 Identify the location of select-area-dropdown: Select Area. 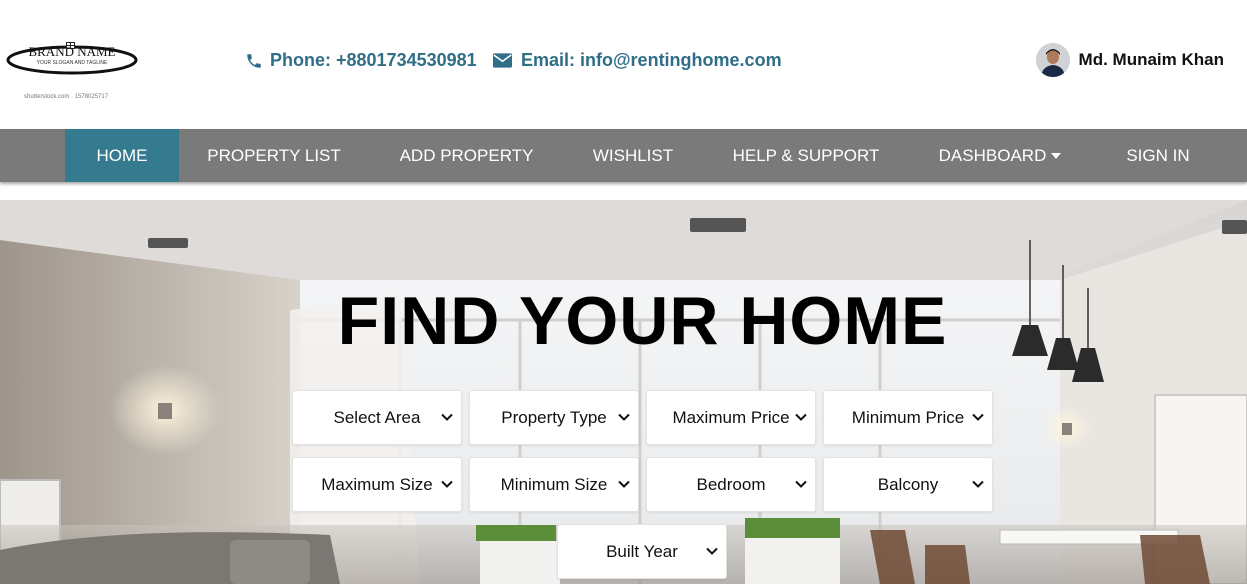
(377, 417).